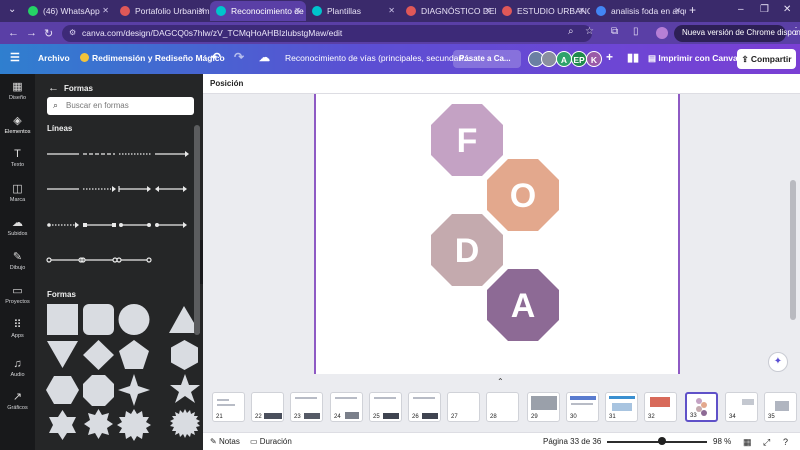 This screenshot has width=800, height=450. What do you see at coordinates (17, 192) in the screenshot?
I see `sidebar-item-marca: ◫ Marca` at bounding box center [17, 192].